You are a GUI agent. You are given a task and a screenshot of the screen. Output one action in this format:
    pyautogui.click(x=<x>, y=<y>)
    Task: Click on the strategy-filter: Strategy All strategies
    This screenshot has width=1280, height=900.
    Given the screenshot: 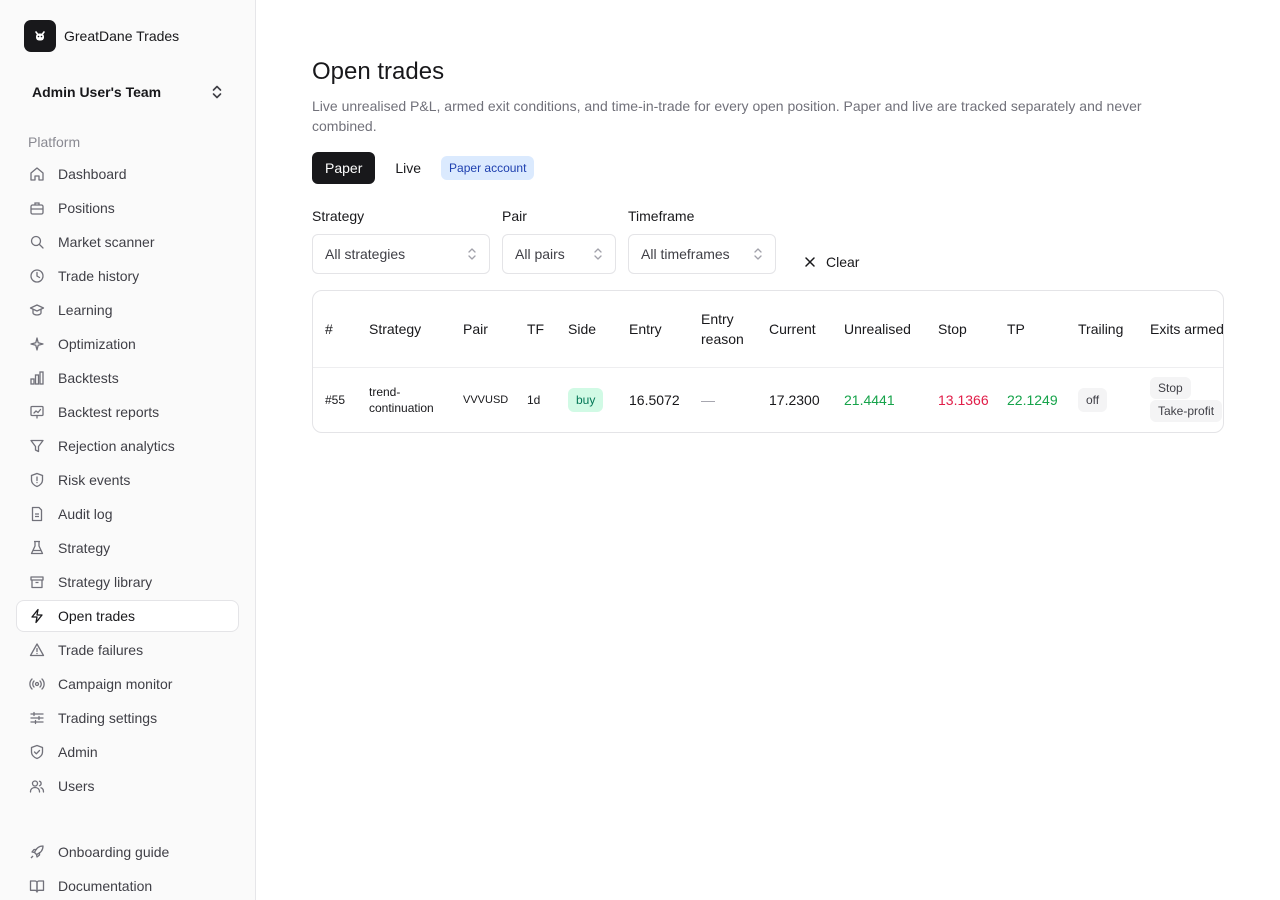 What is the action you would take?
    pyautogui.click(x=401, y=241)
    